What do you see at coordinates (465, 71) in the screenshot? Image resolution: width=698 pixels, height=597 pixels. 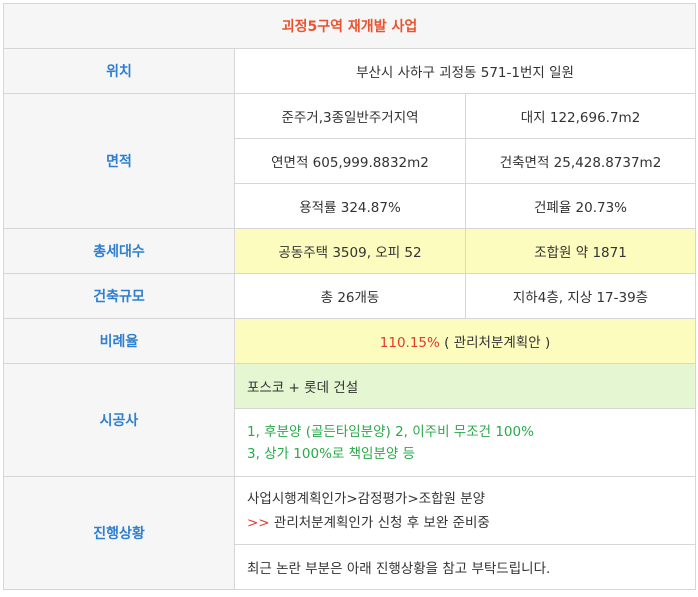 I see `location-value: 부산시 사하구 괴정동 571-1번지 일원` at bounding box center [465, 71].